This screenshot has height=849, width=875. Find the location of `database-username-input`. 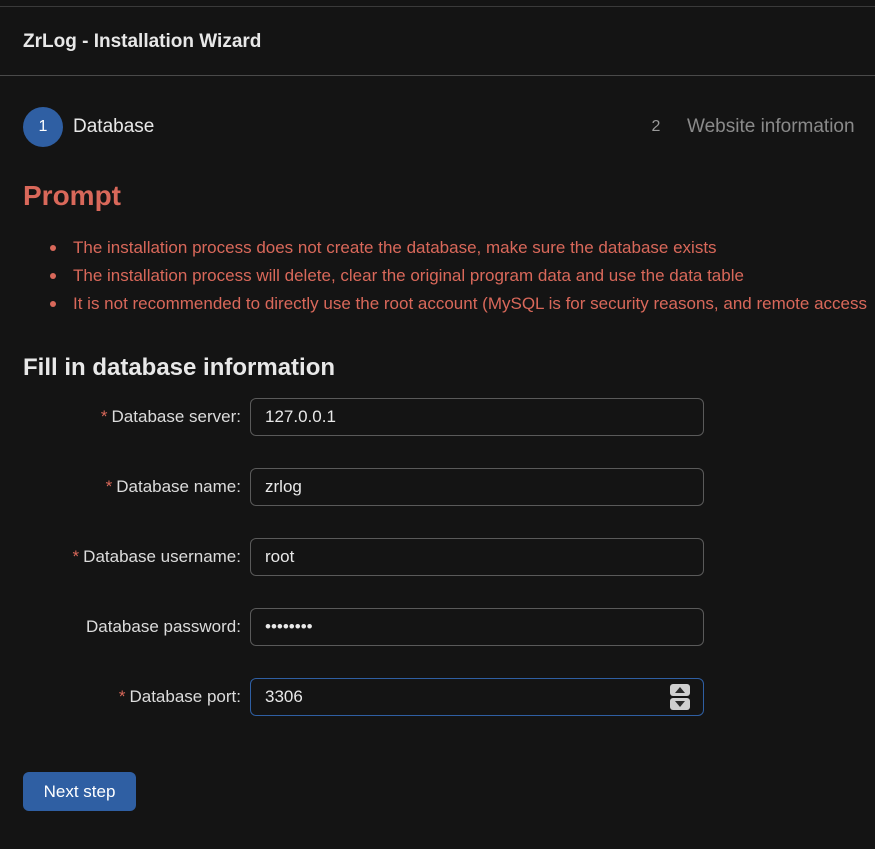

database-username-input is located at coordinates (477, 557).